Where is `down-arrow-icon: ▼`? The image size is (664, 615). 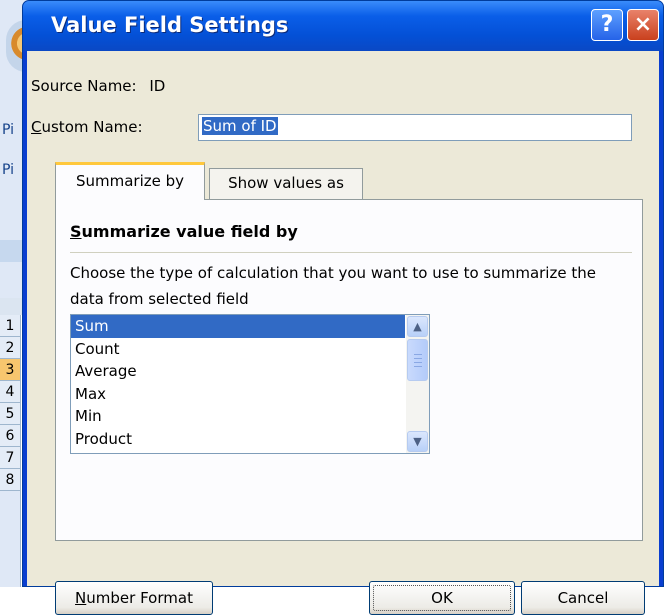 down-arrow-icon: ▼ is located at coordinates (417, 441).